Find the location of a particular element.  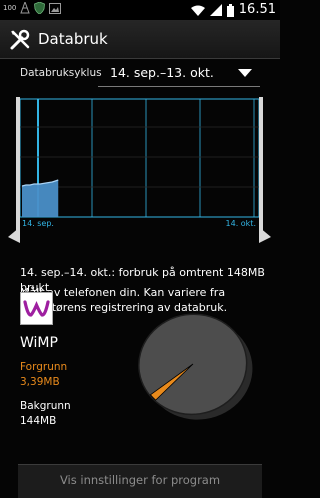

page-title: Databruk is located at coordinates (73, 39).